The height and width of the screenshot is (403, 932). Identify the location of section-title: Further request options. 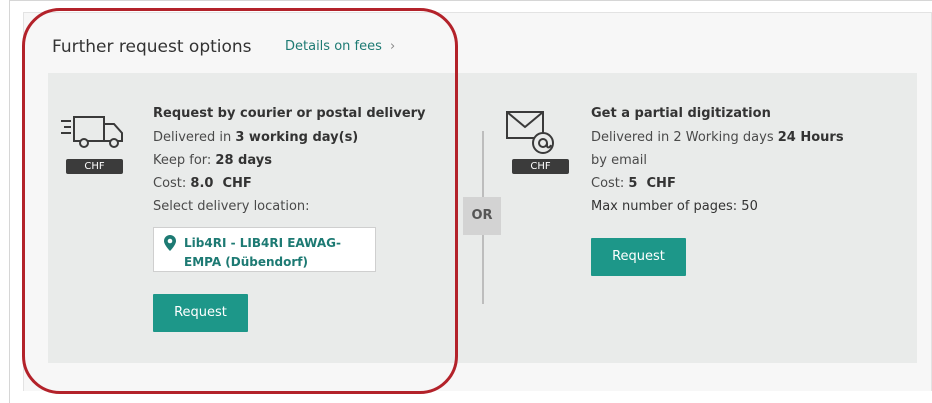
(152, 47).